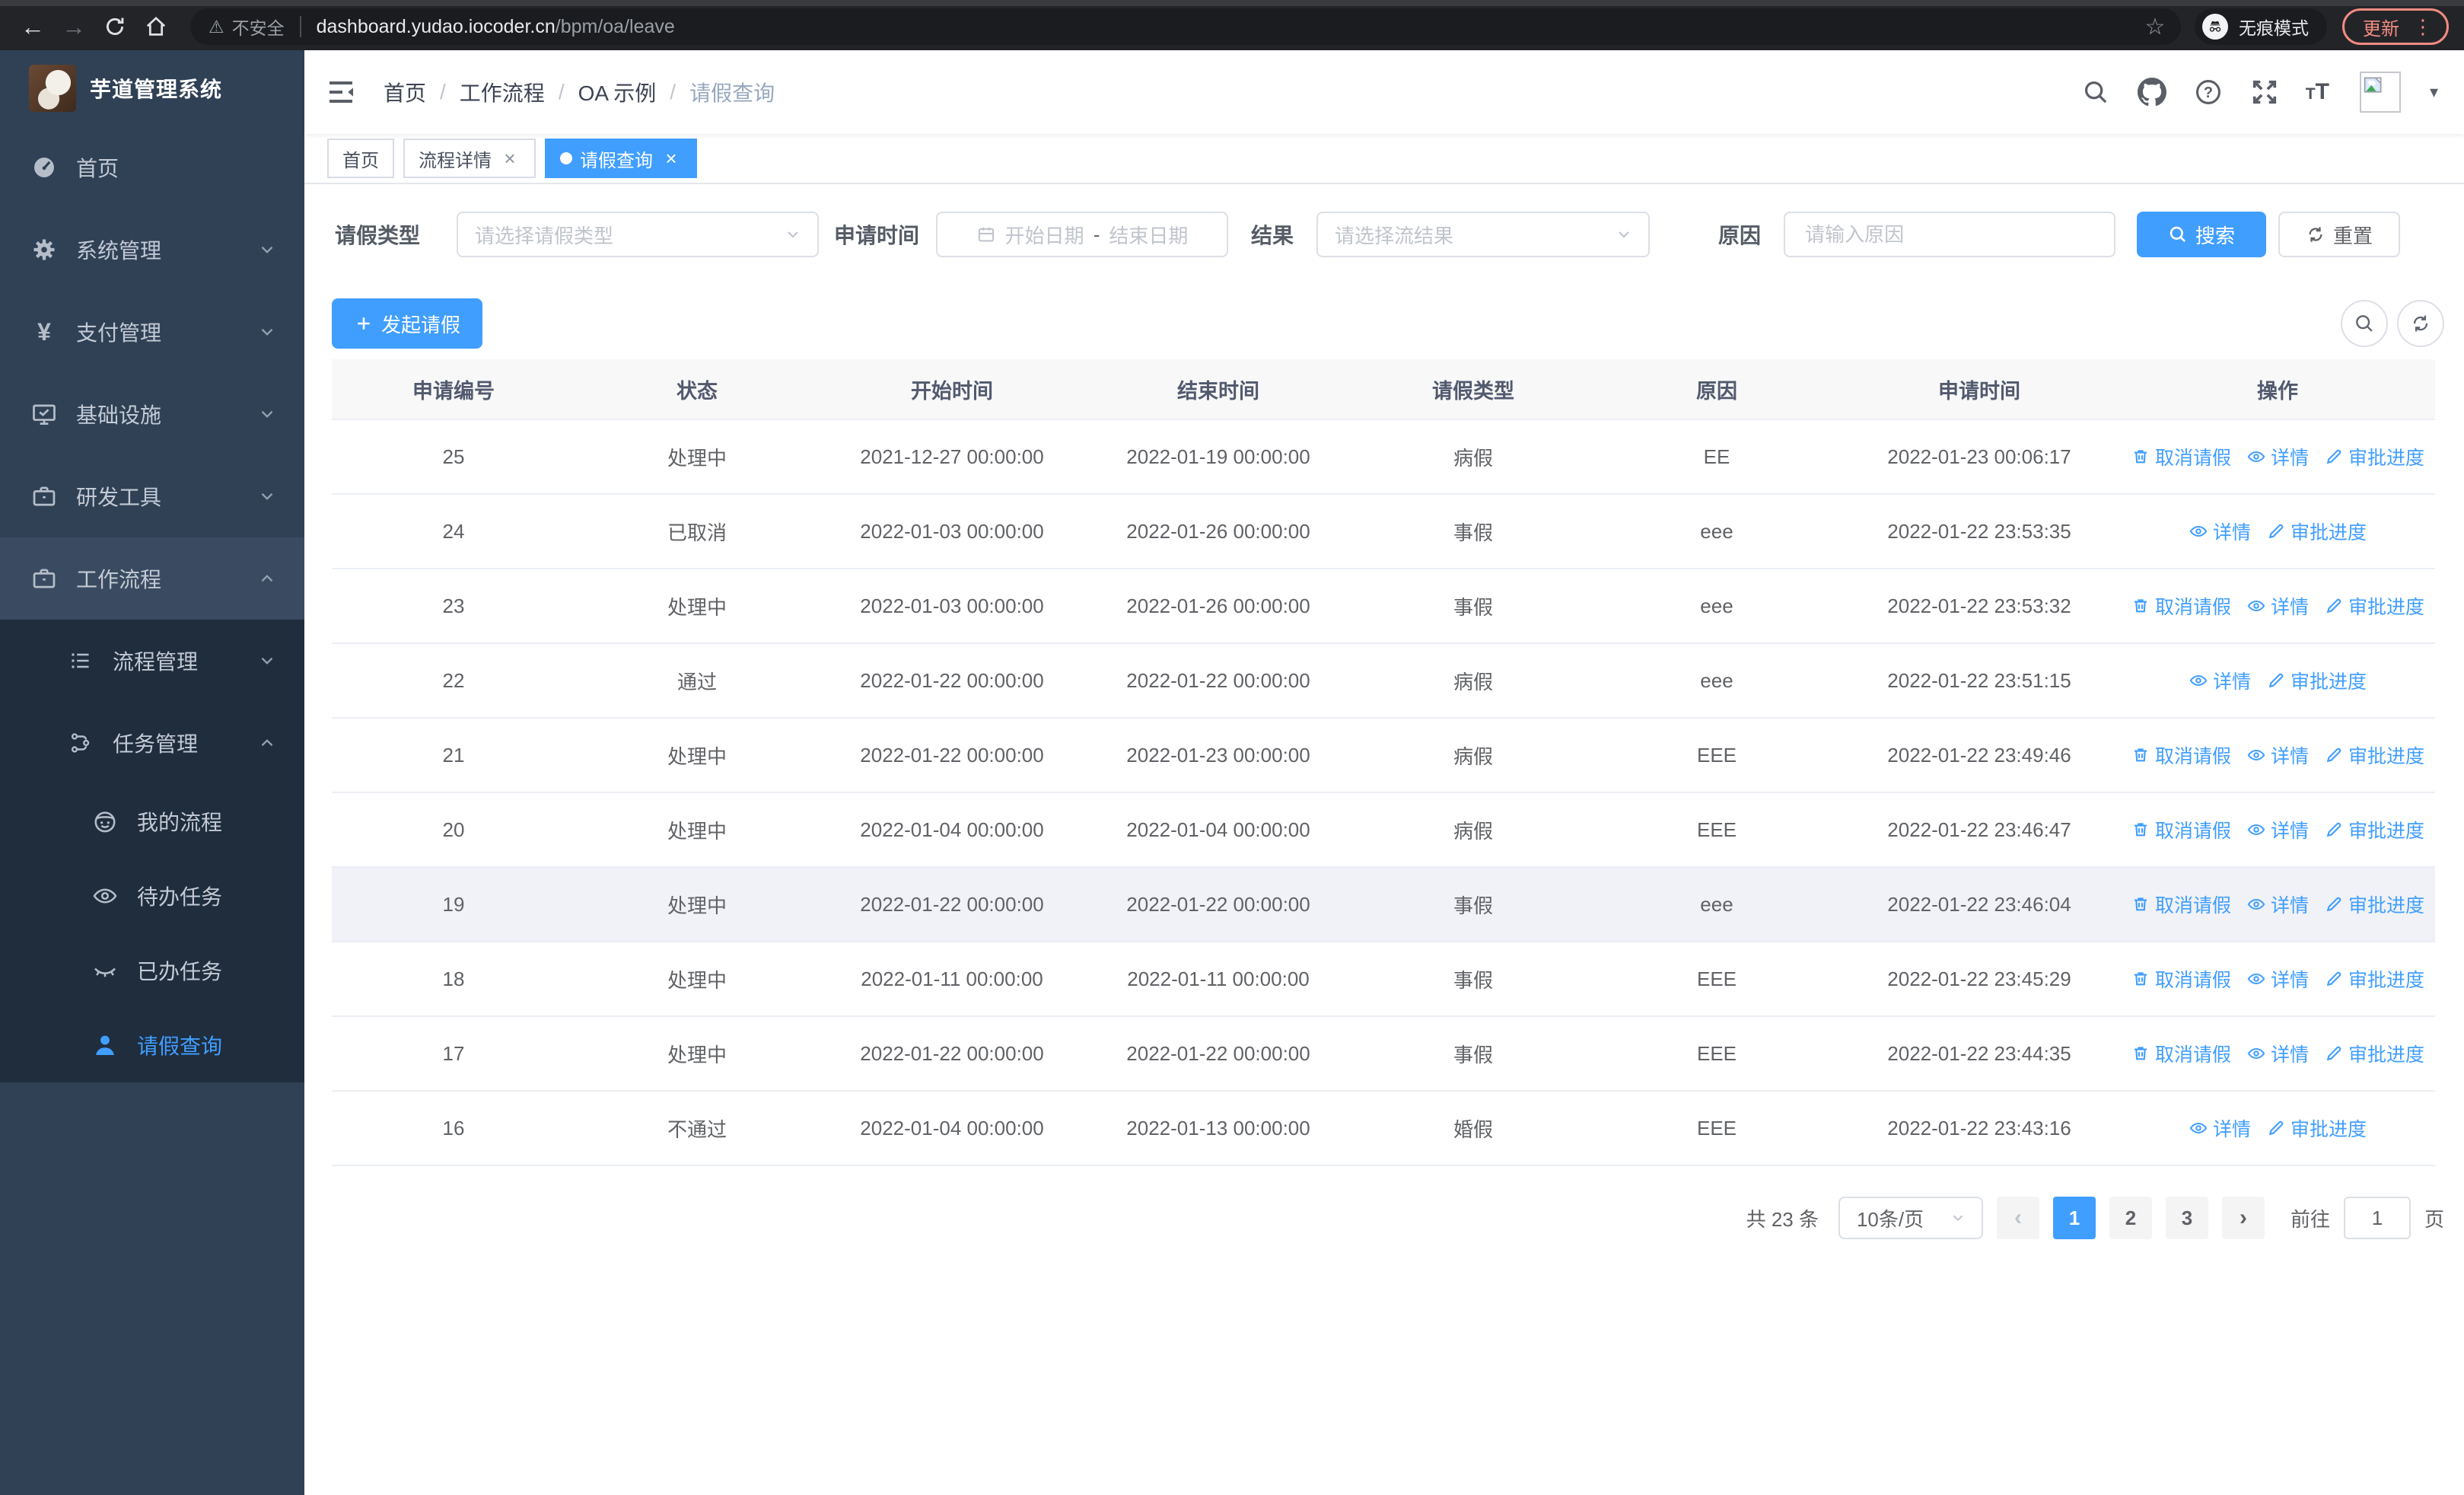  Describe the element at coordinates (1950, 234) in the screenshot. I see `reason-input` at that location.